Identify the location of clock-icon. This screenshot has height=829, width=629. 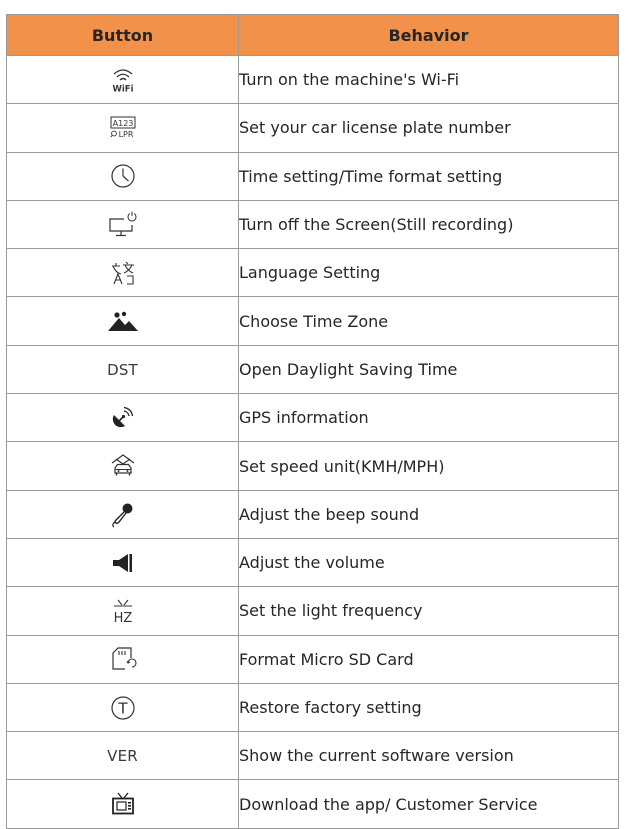
(123, 176).